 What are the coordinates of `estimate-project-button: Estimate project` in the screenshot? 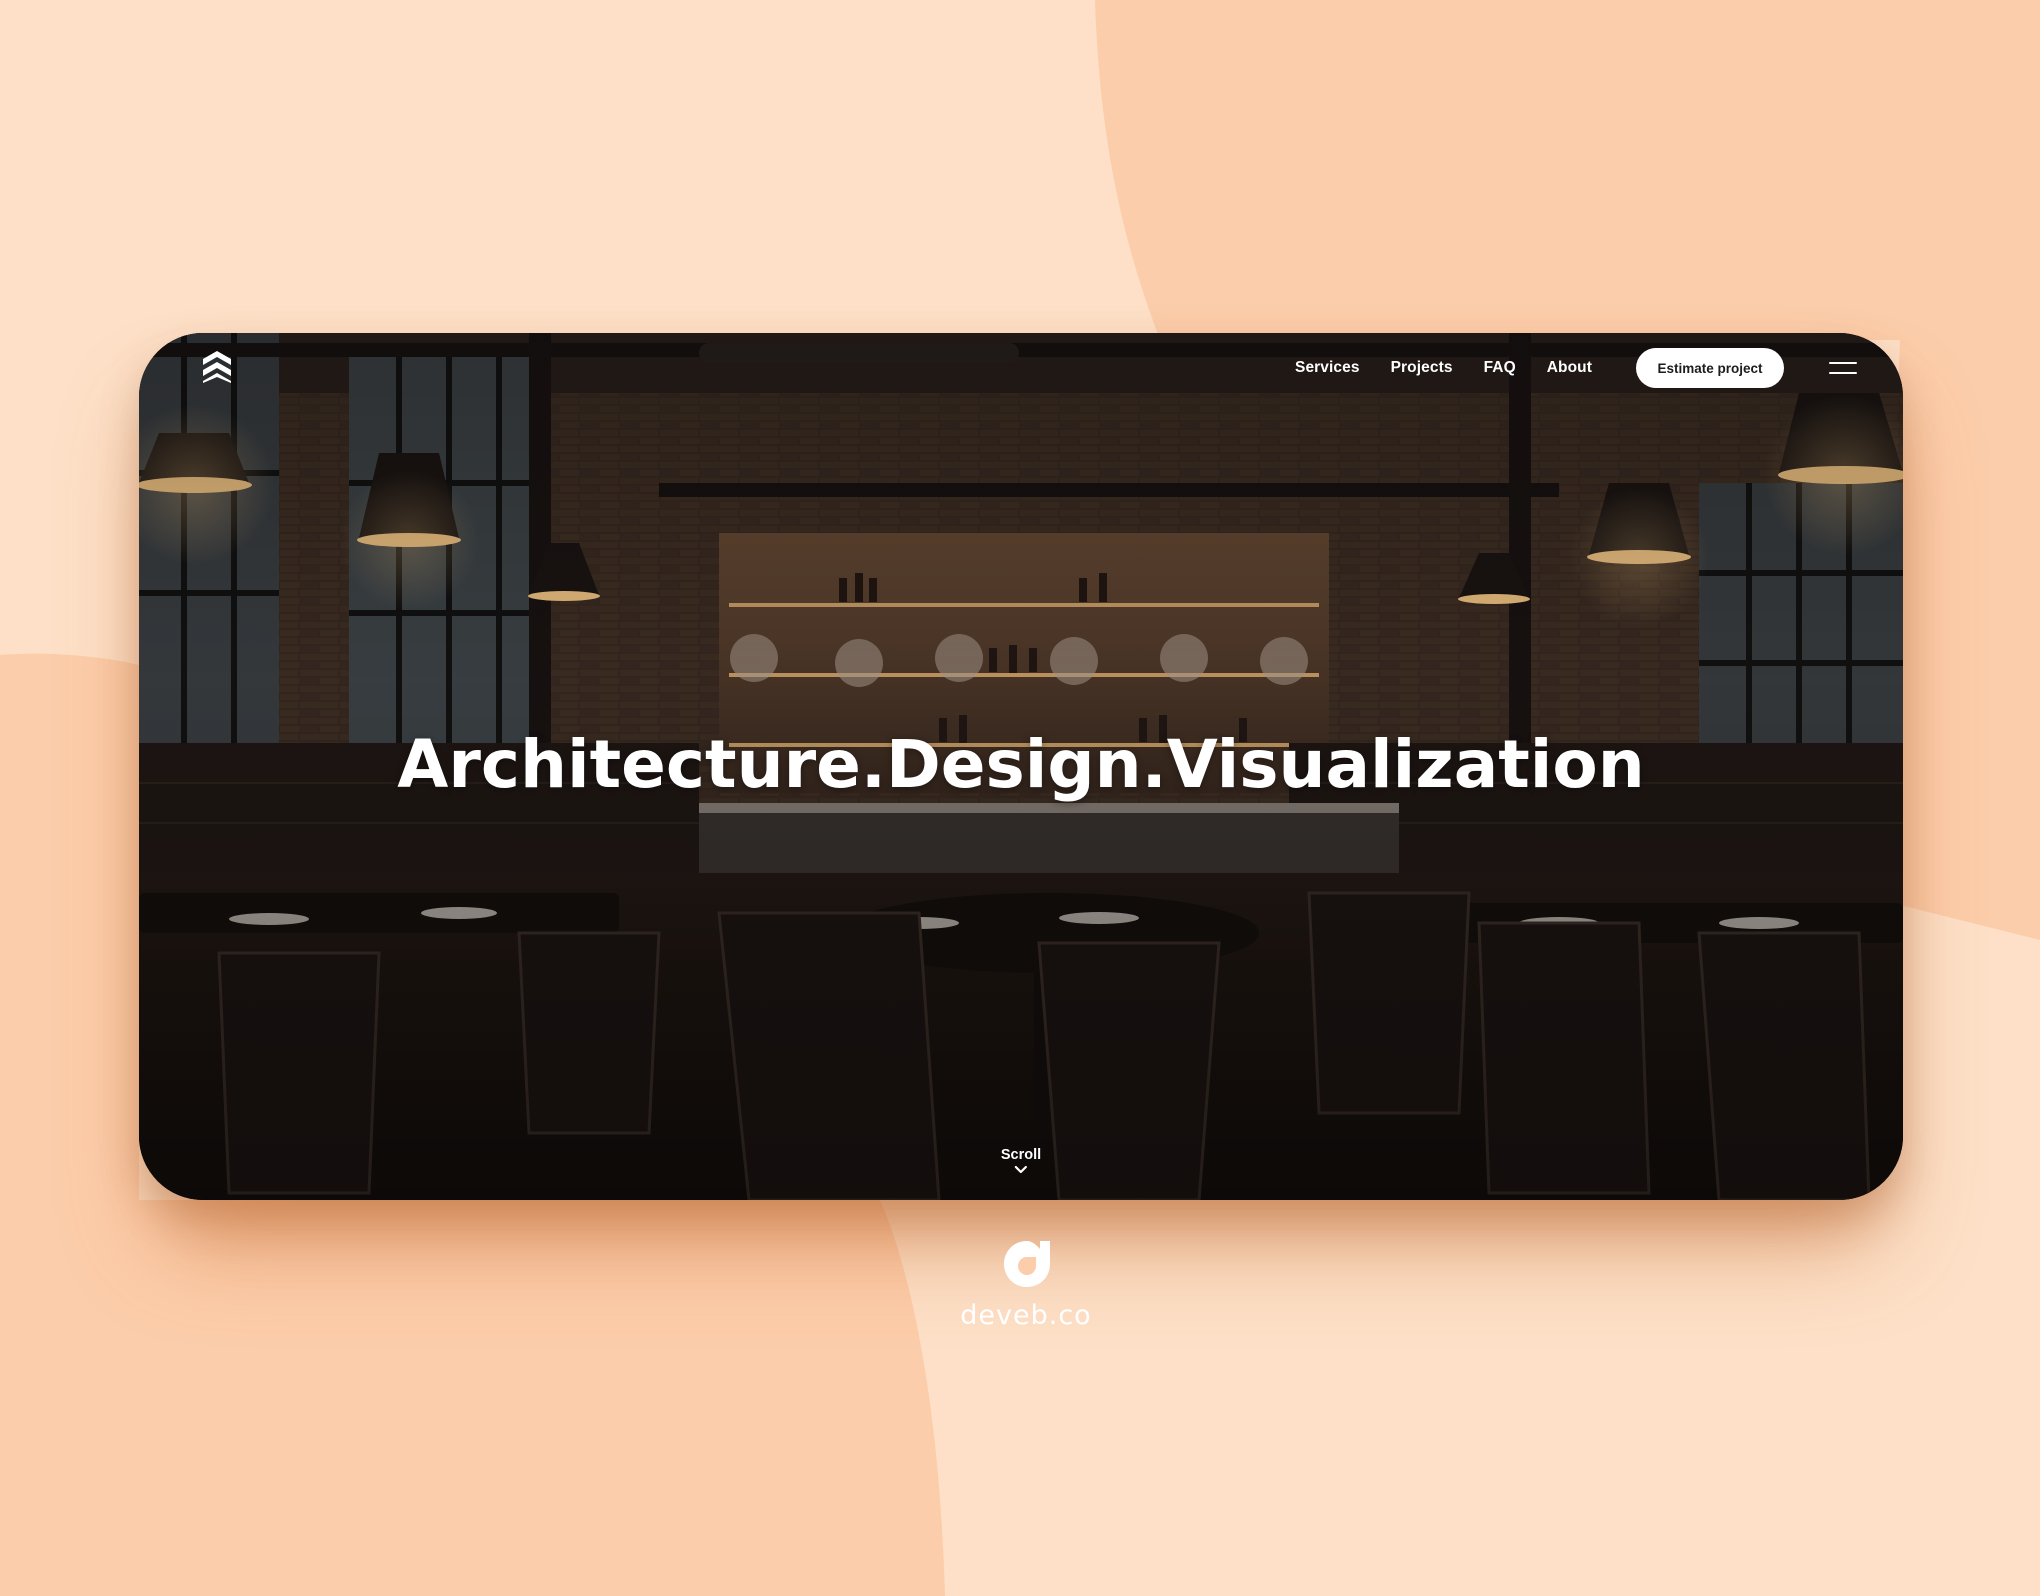 It's located at (1710, 368).